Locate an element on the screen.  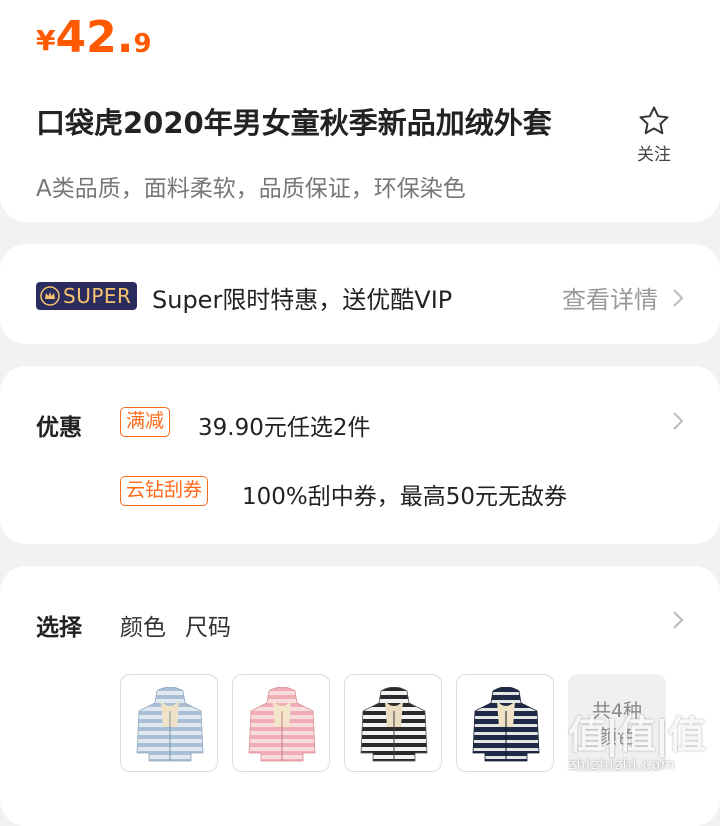
watermark: 值|值|值 zhizhizhi.com is located at coordinates (643, 738).